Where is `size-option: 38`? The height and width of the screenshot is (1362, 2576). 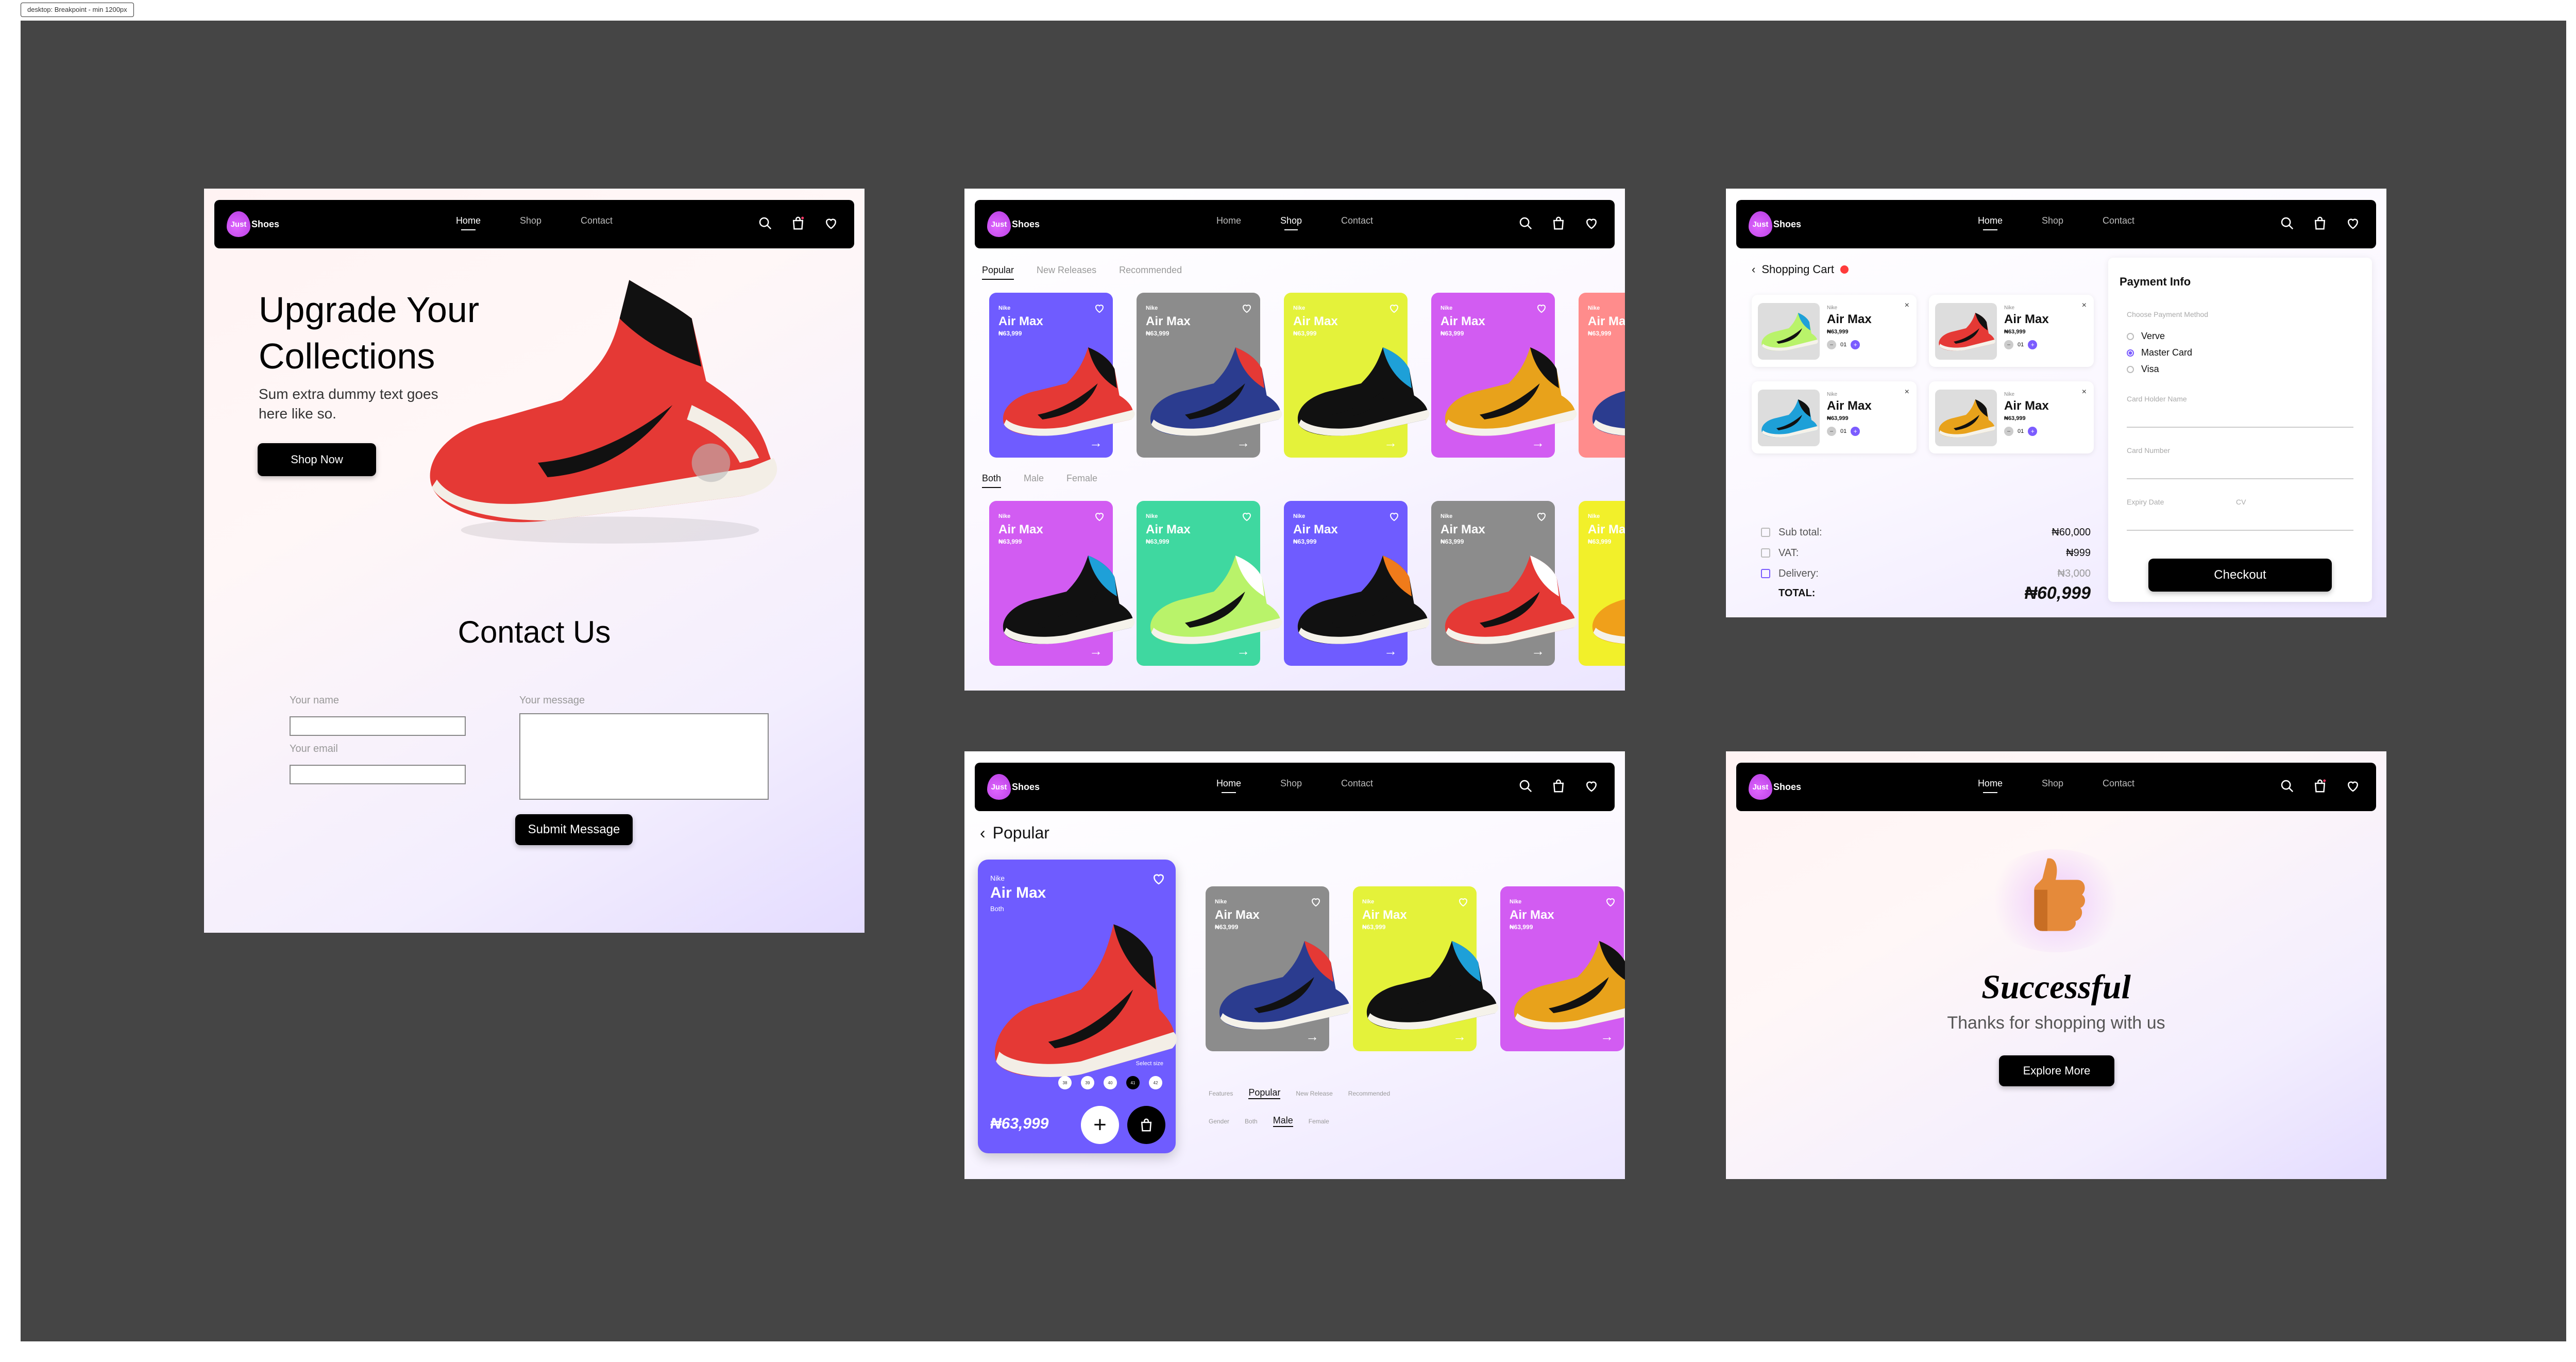 size-option: 38 is located at coordinates (1065, 1082).